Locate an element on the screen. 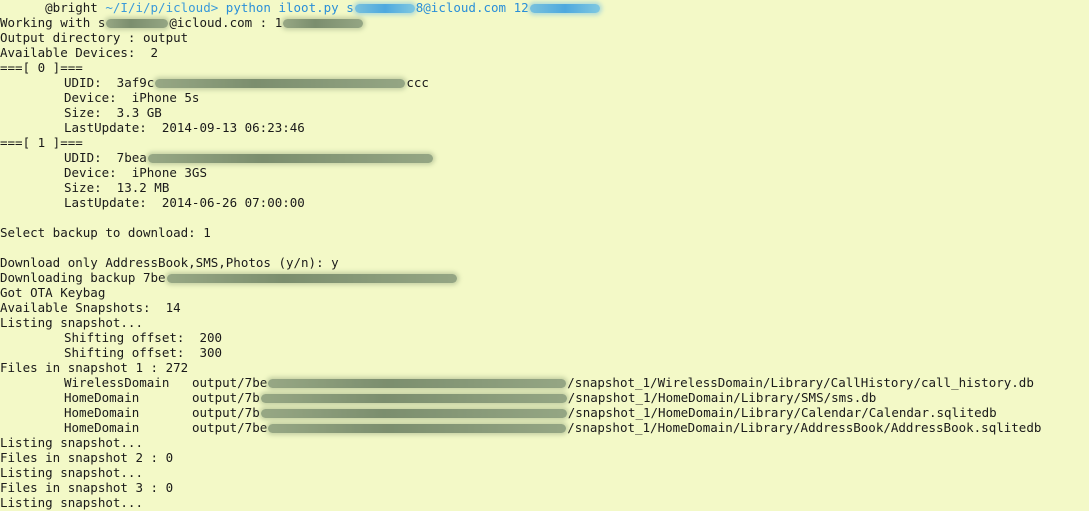 This screenshot has width=1089, height=511. prompt-arg-email-prefix: s is located at coordinates (350, 7).